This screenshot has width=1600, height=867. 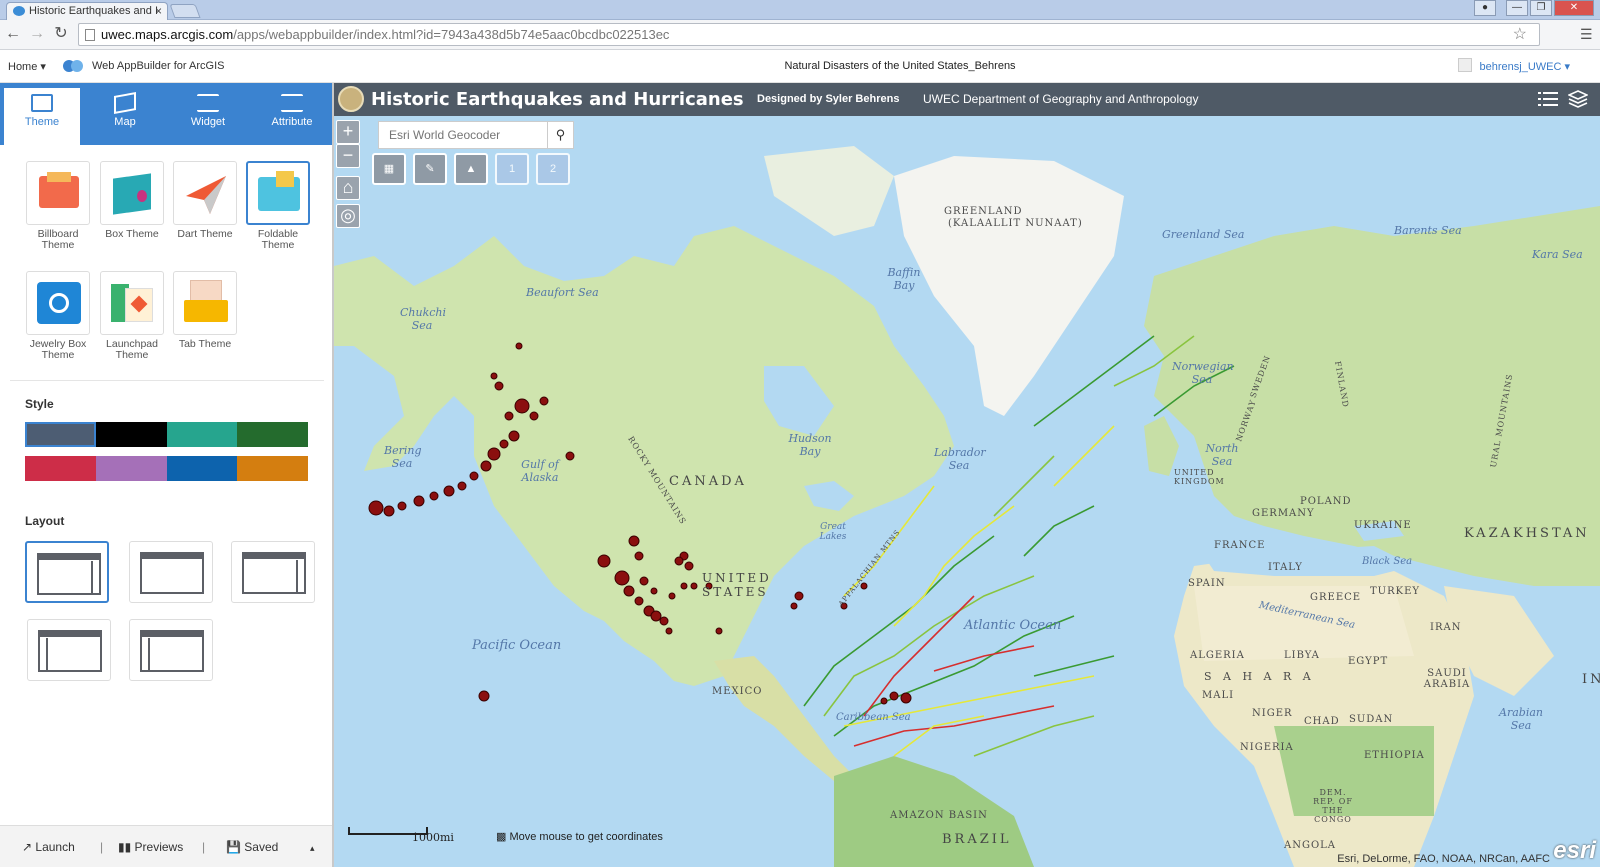 What do you see at coordinates (983, 211) in the screenshot?
I see `map-label: GREENLAND` at bounding box center [983, 211].